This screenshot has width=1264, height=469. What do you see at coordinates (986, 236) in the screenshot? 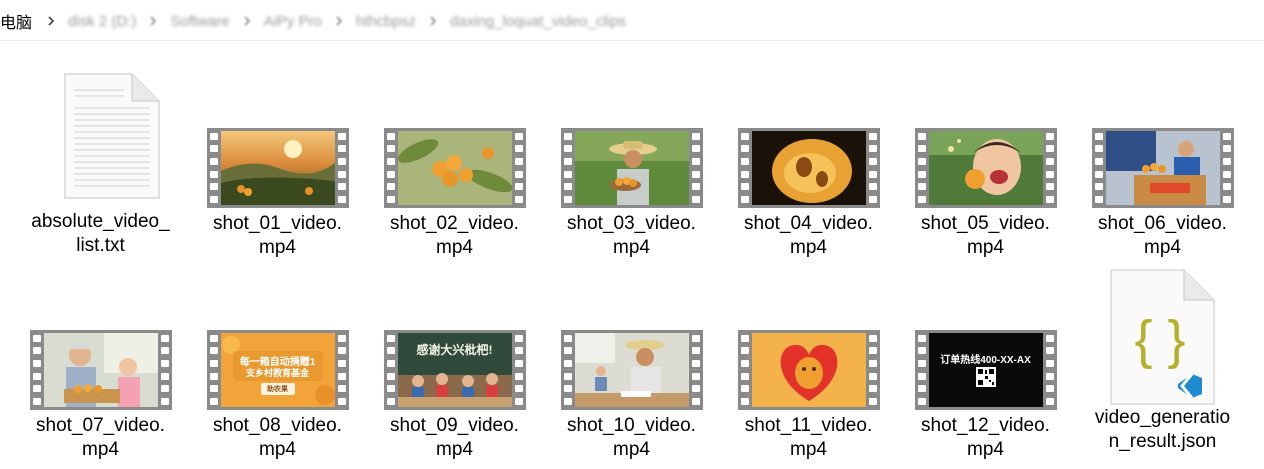
I see `file-name: shot_05_video. mp4` at bounding box center [986, 236].